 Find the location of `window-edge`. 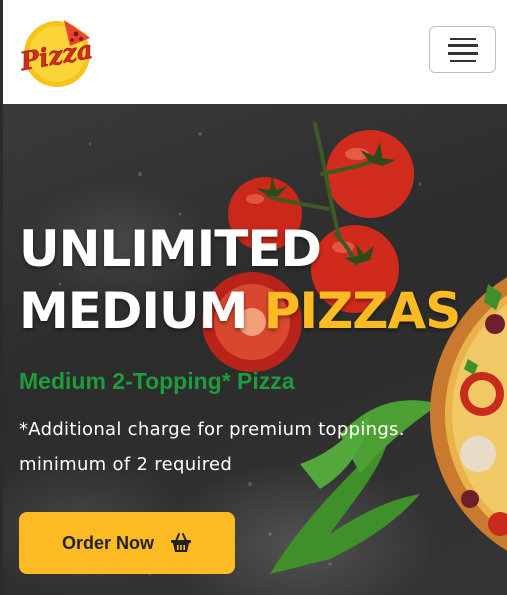

window-edge is located at coordinates (1, 297).